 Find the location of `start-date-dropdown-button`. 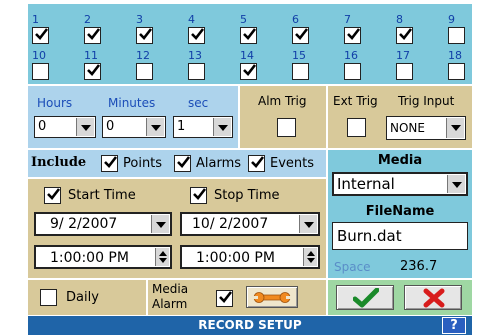

start-date-dropdown-button is located at coordinates (160, 224).